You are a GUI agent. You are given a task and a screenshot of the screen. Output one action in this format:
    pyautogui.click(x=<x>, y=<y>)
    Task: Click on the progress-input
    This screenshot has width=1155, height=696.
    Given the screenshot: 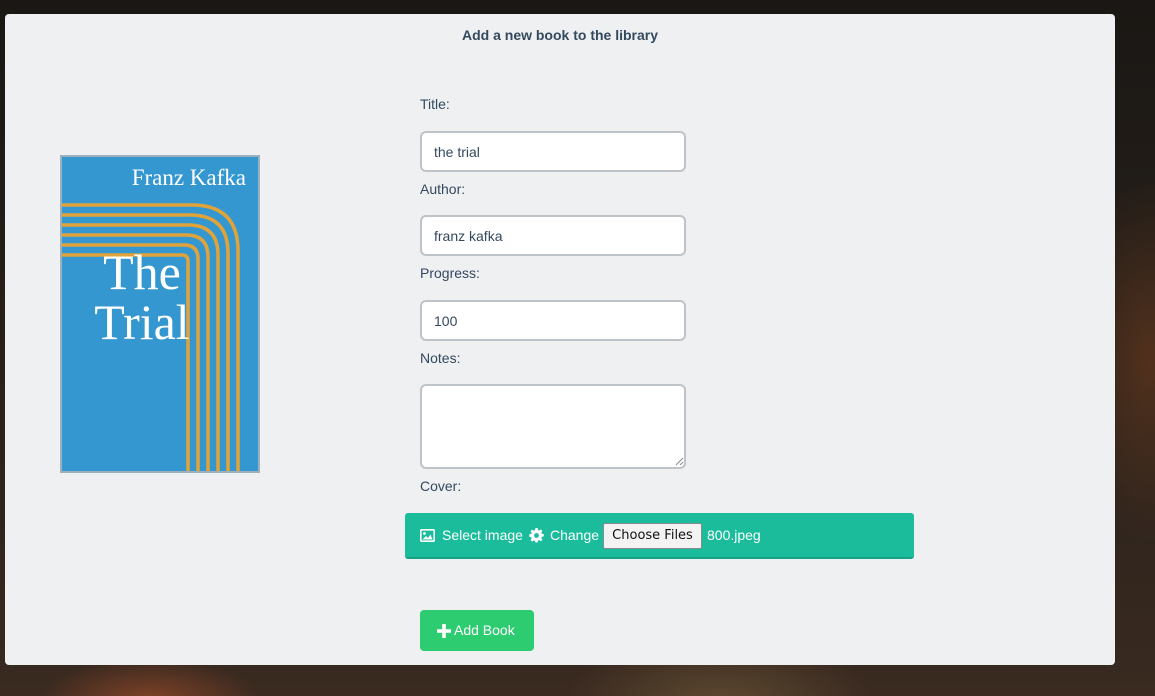 What is the action you would take?
    pyautogui.click(x=553, y=320)
    